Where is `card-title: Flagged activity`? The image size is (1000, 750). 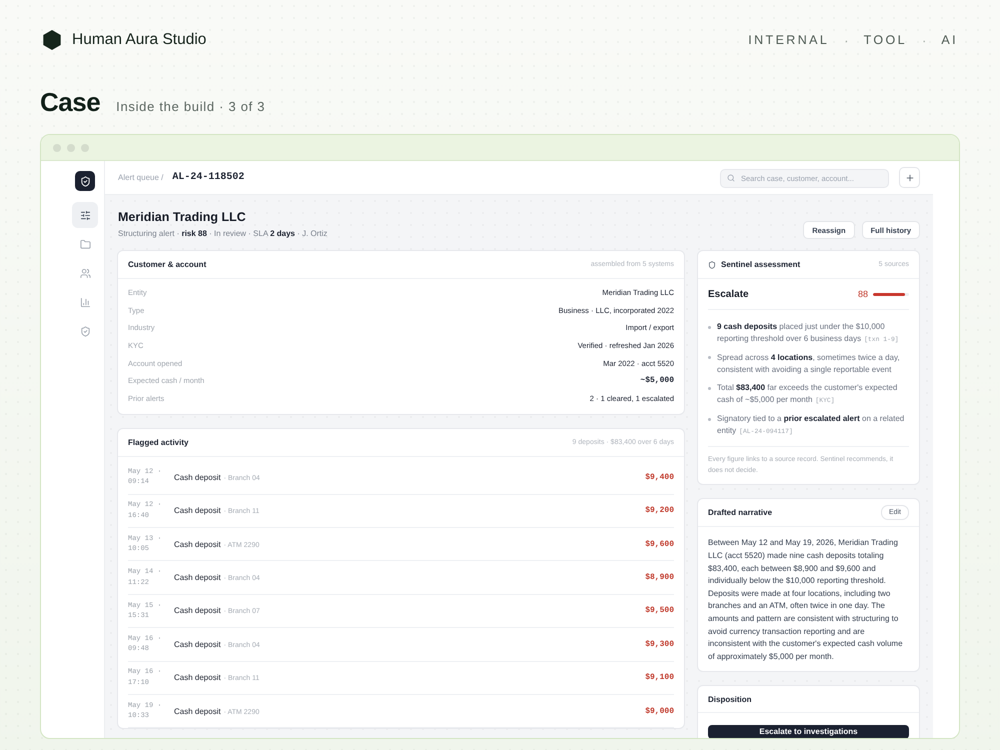
card-title: Flagged activity is located at coordinates (158, 443).